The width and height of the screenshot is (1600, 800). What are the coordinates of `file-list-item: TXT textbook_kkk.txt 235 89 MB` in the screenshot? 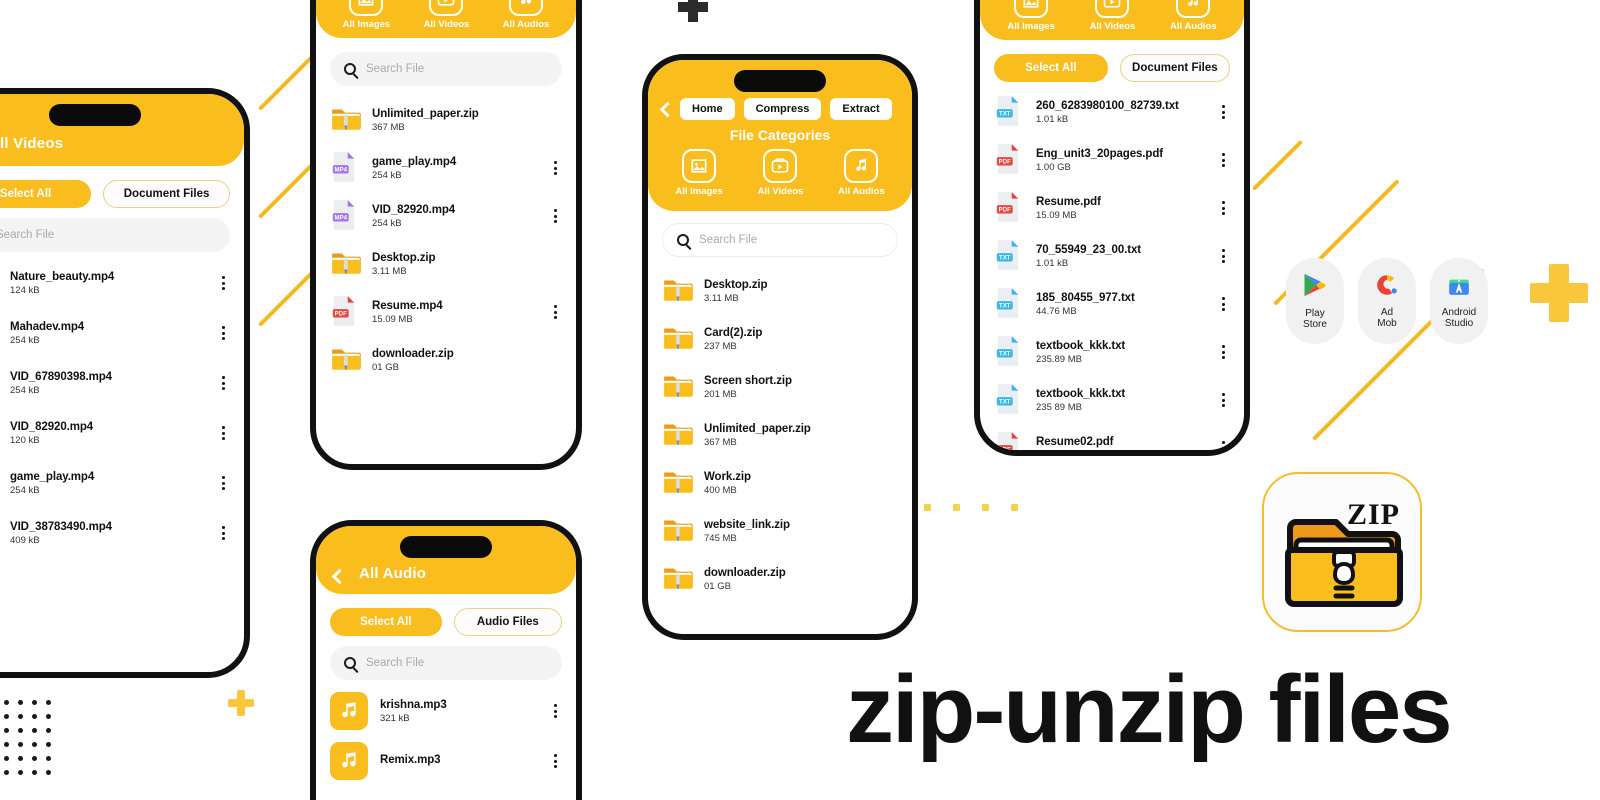 It's located at (1112, 400).